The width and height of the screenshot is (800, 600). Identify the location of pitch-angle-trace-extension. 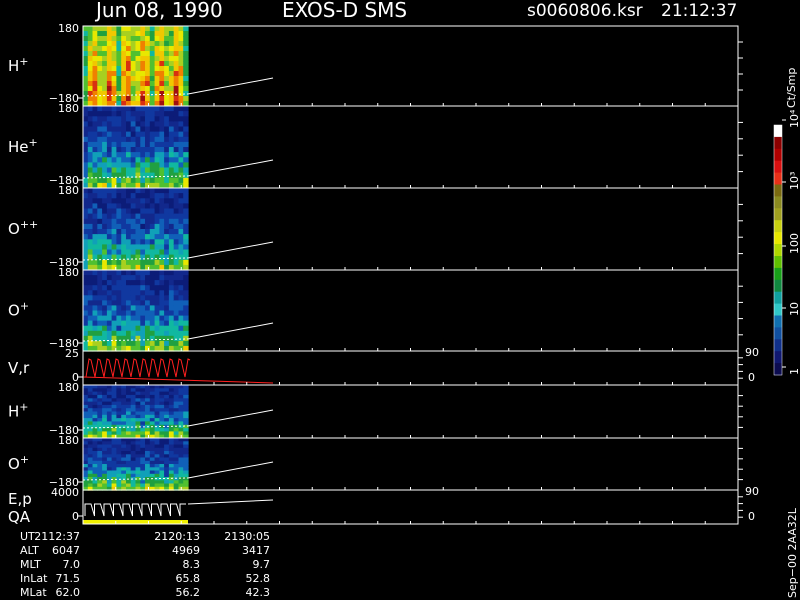
(230, 470).